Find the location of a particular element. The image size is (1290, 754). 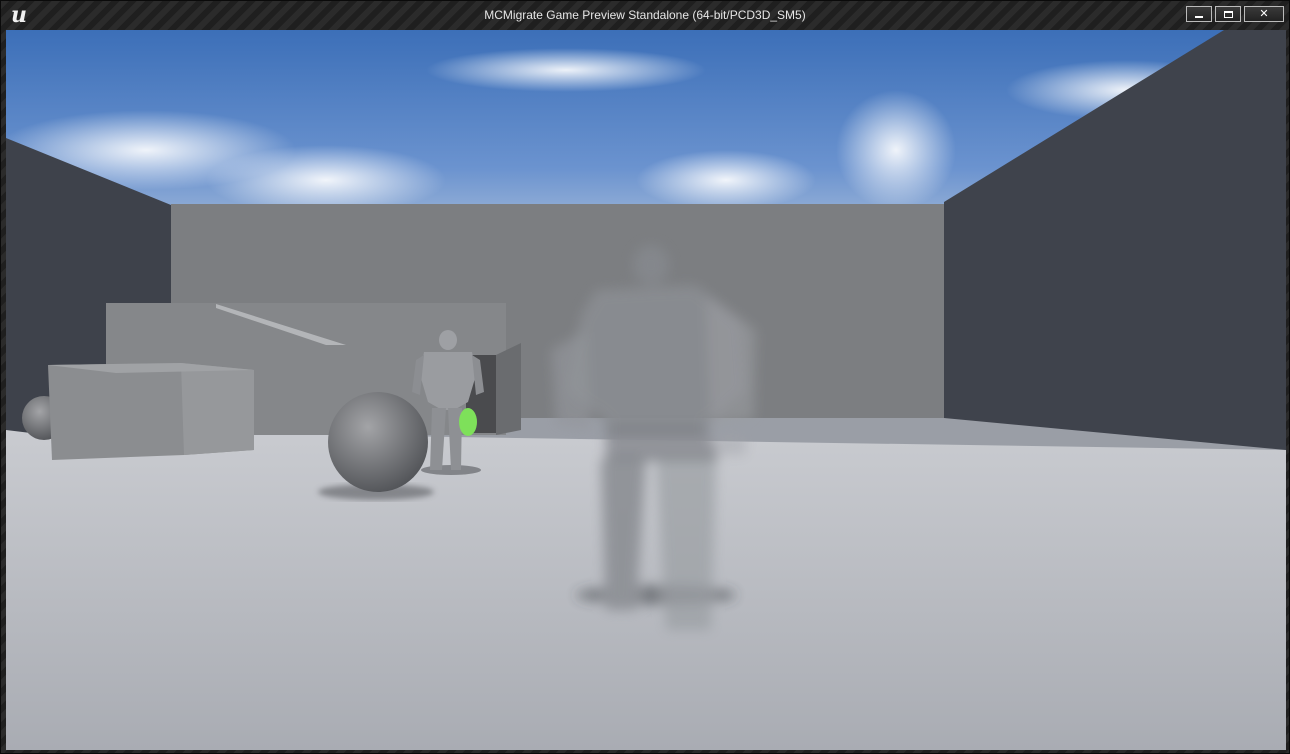

maximize-button is located at coordinates (1228, 14).